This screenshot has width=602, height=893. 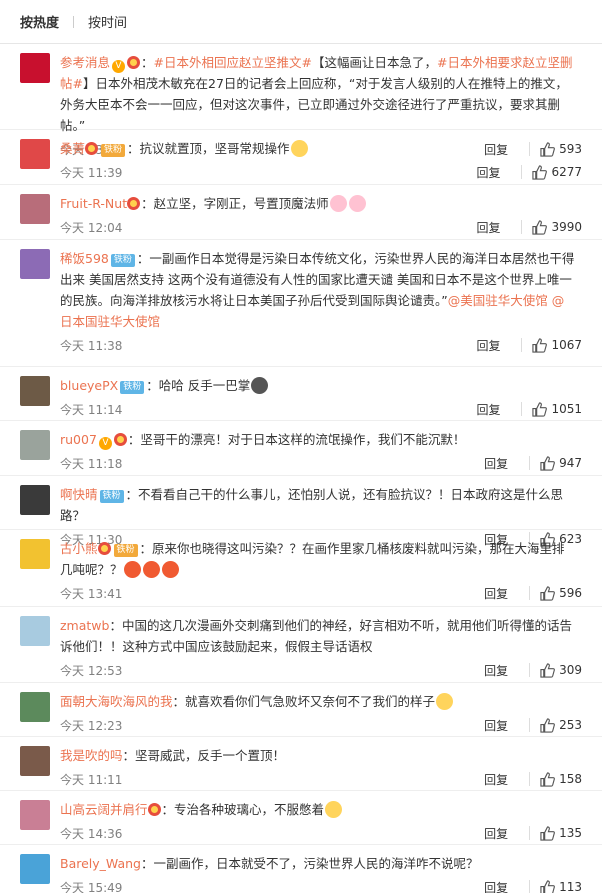 What do you see at coordinates (570, 725) in the screenshot?
I see `like-count: 253` at bounding box center [570, 725].